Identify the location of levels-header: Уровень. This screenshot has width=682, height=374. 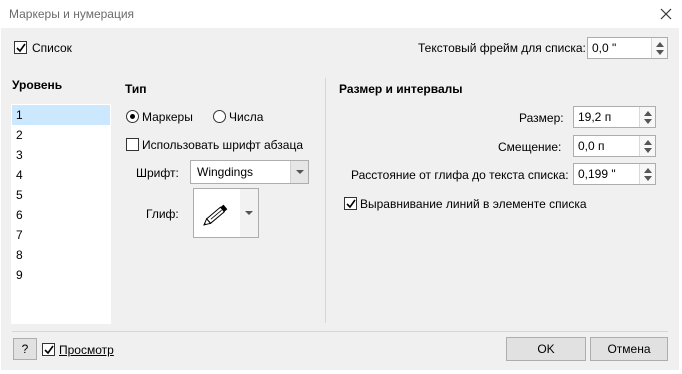
(37, 85).